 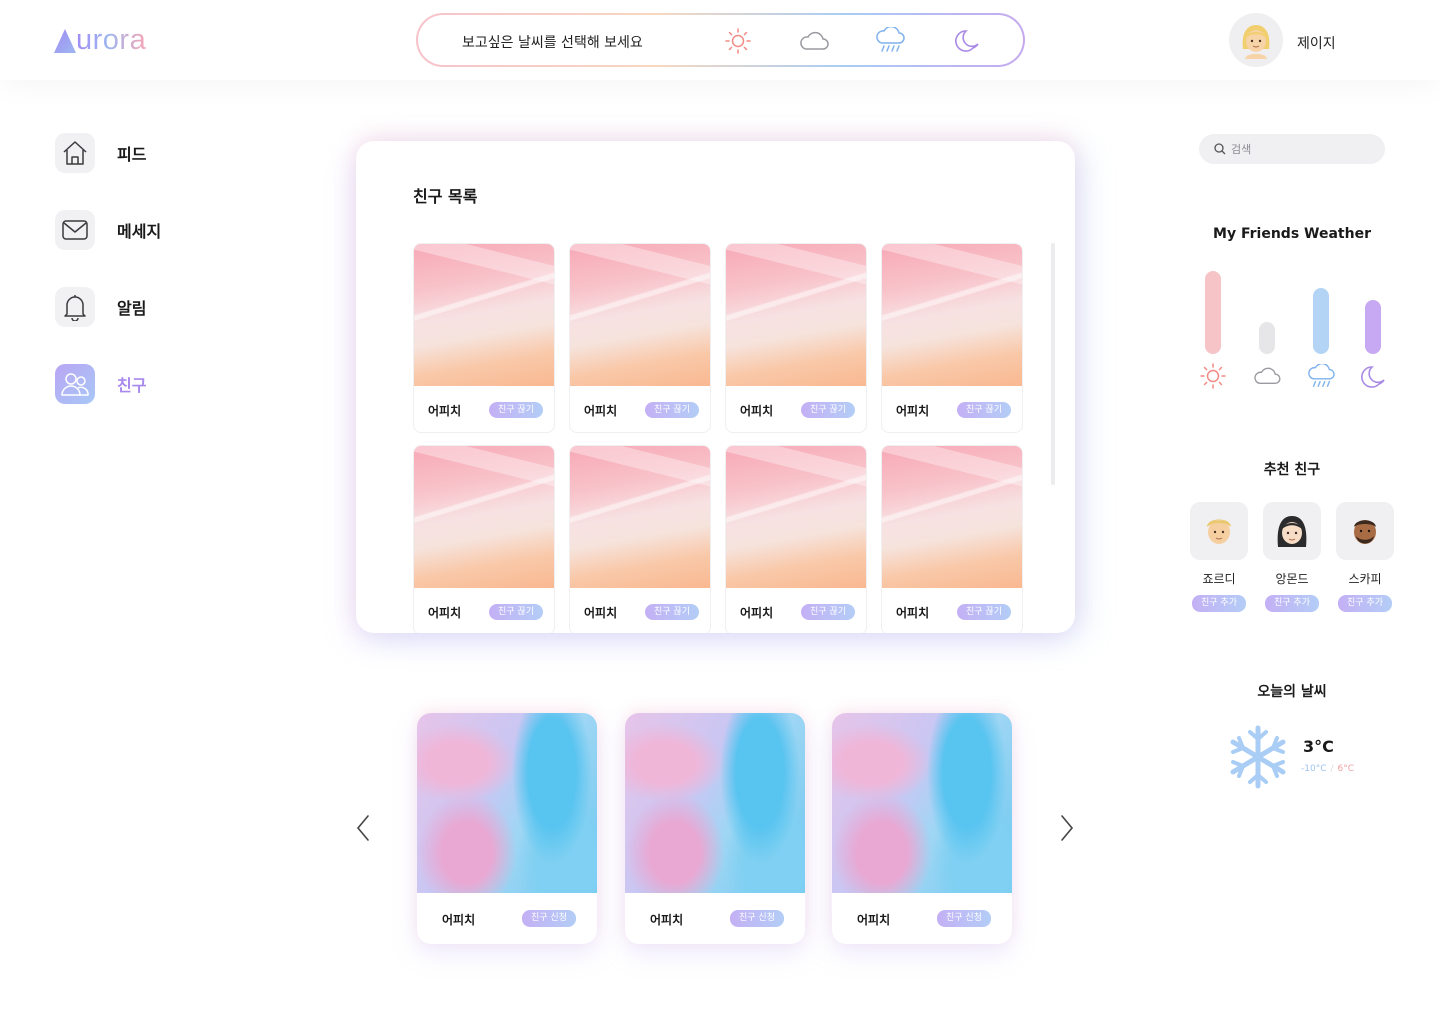 What do you see at coordinates (139, 231) in the screenshot?
I see `sidebar-item-label: 메세지` at bounding box center [139, 231].